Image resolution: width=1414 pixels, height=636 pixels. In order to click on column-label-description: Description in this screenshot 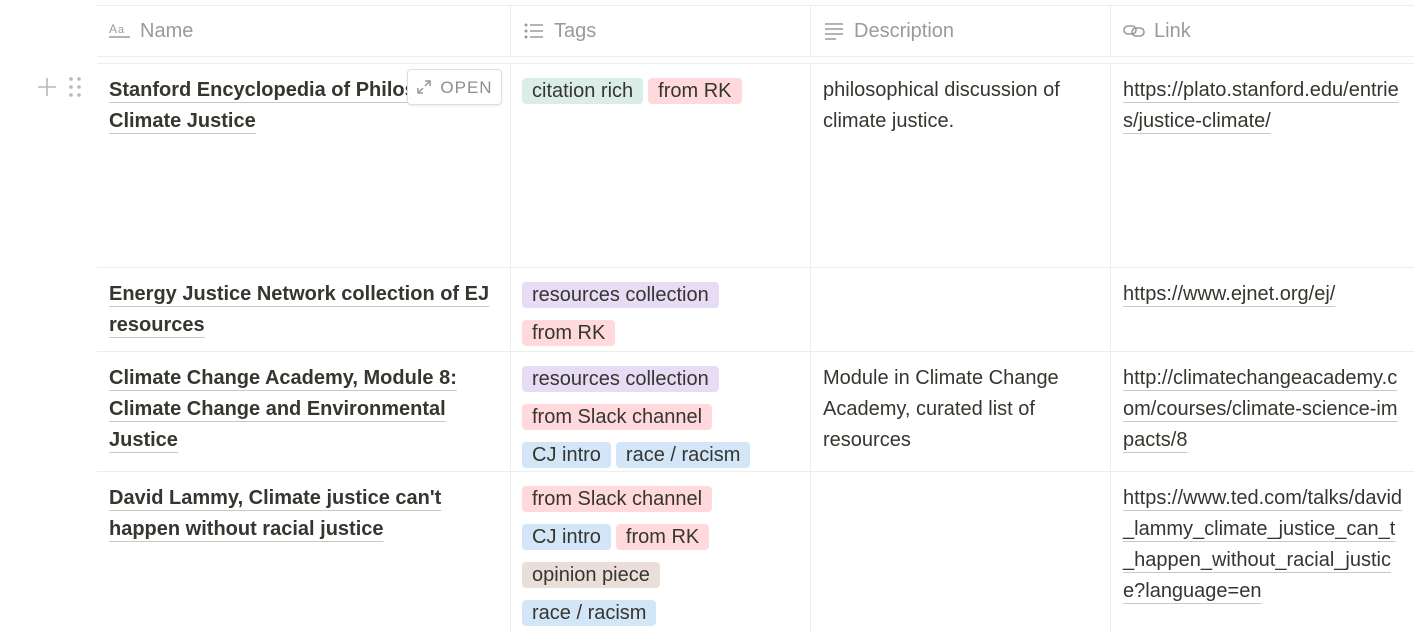, I will do `click(904, 30)`.